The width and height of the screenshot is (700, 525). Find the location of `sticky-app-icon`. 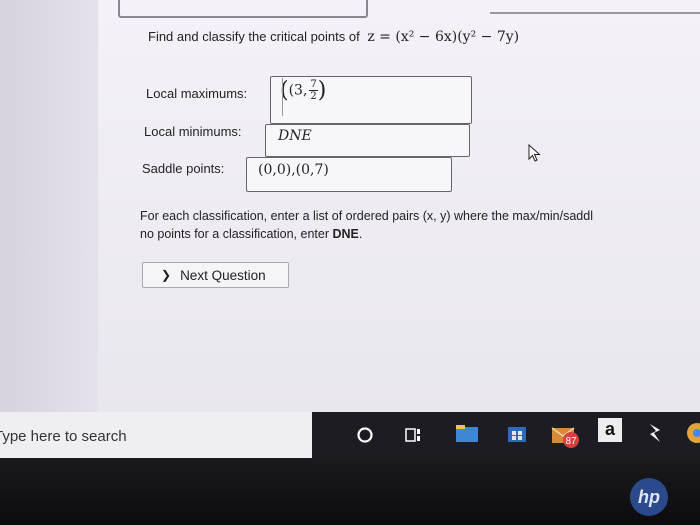

sticky-app-icon is located at coordinates (655, 433).